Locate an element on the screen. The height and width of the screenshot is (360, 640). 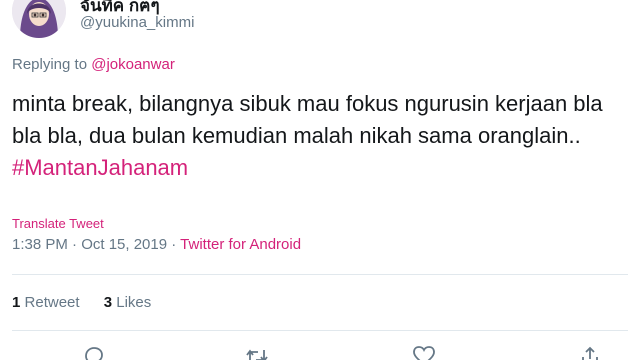
translate-tweet-link: Translate Tweet is located at coordinates (58, 223).